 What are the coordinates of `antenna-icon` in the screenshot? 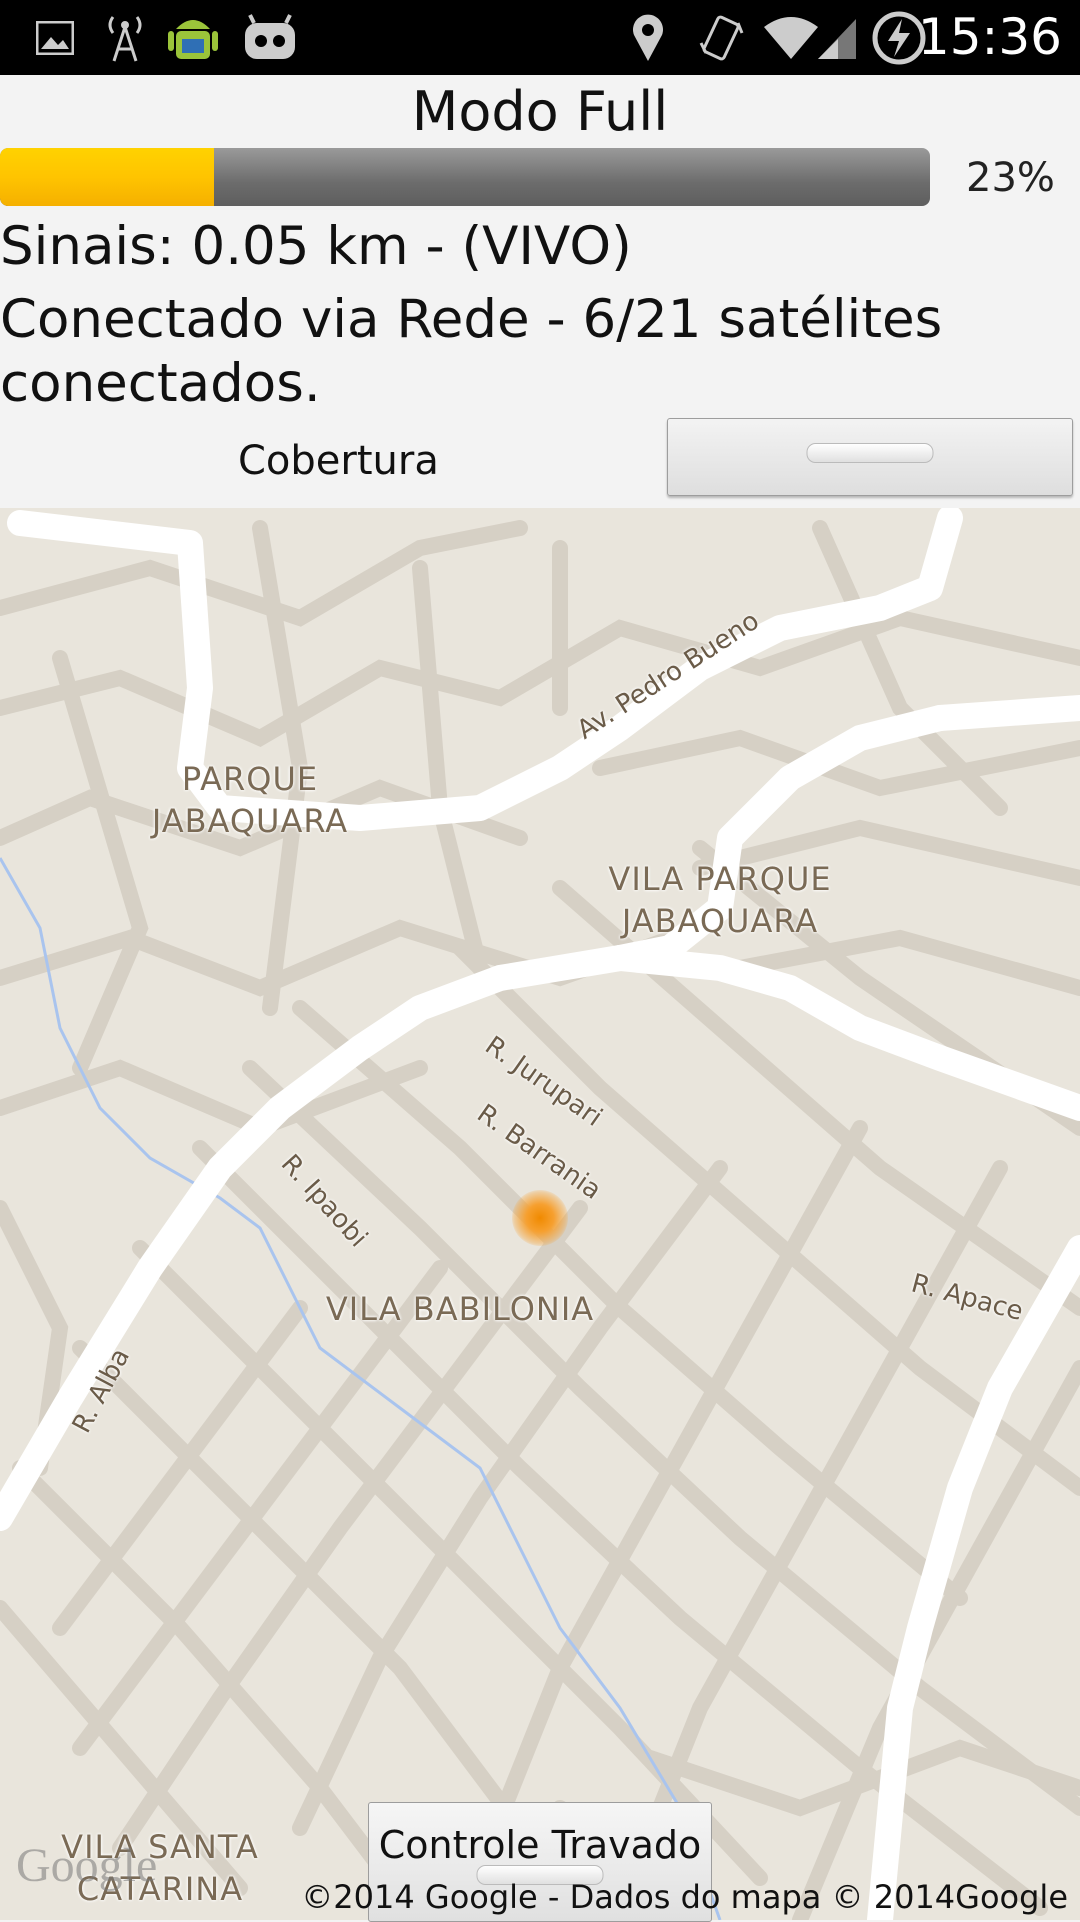 It's located at (125, 37).